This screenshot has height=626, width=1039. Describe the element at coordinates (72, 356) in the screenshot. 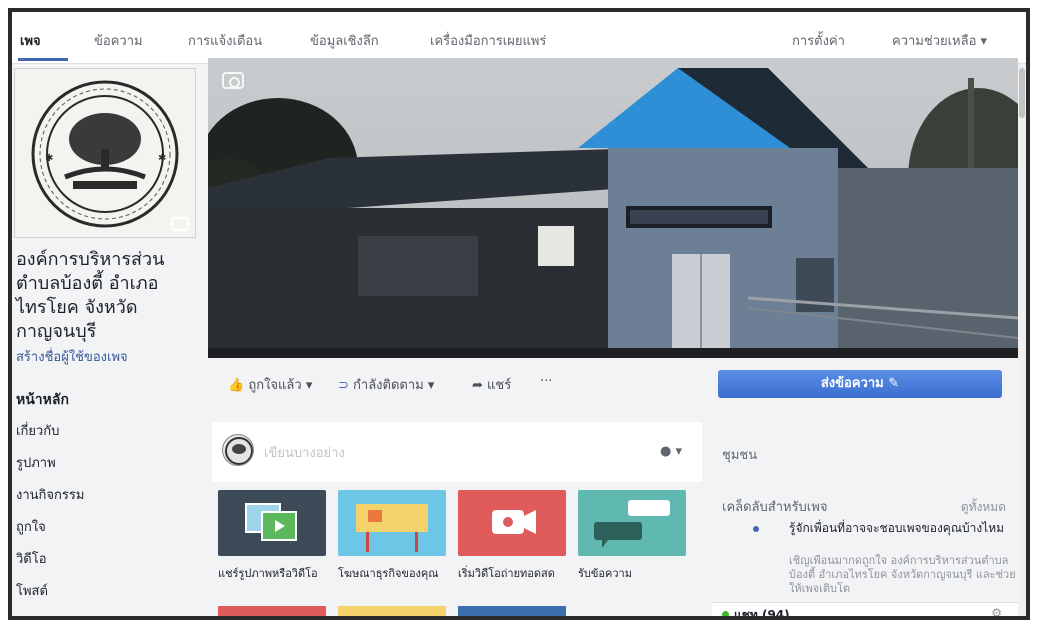

I see `create-username-link: สร้างชื่อผู้ใช้ของเพจ` at that location.